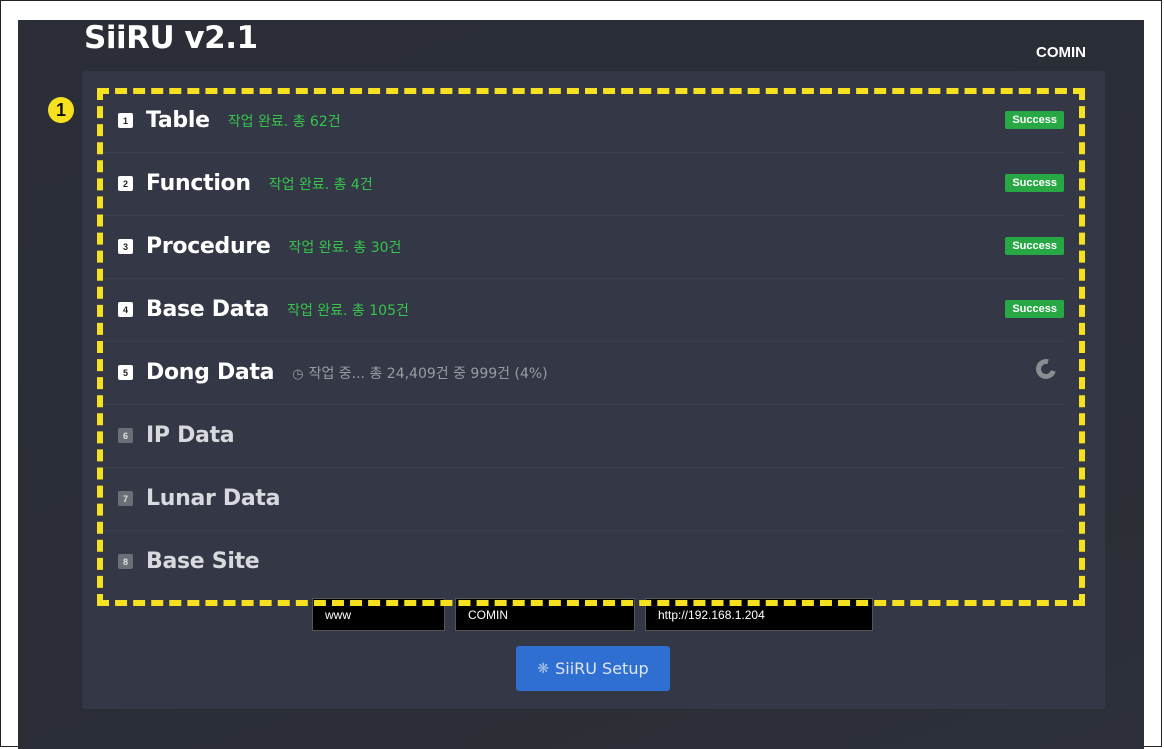 Image resolution: width=1164 pixels, height=749 pixels. What do you see at coordinates (208, 309) in the screenshot?
I see `step-name: Base Data` at bounding box center [208, 309].